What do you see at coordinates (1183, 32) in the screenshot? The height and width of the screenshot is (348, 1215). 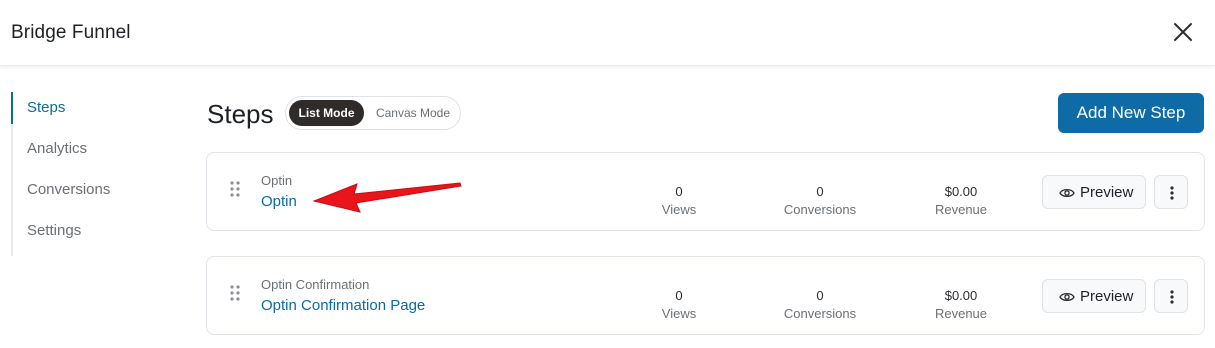 I see `close-icon` at bounding box center [1183, 32].